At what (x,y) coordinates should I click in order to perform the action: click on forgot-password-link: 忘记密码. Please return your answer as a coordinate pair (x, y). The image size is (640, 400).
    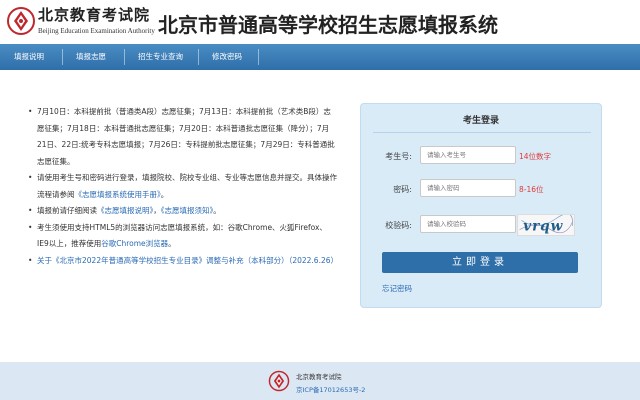
    Looking at the image, I should click on (397, 288).